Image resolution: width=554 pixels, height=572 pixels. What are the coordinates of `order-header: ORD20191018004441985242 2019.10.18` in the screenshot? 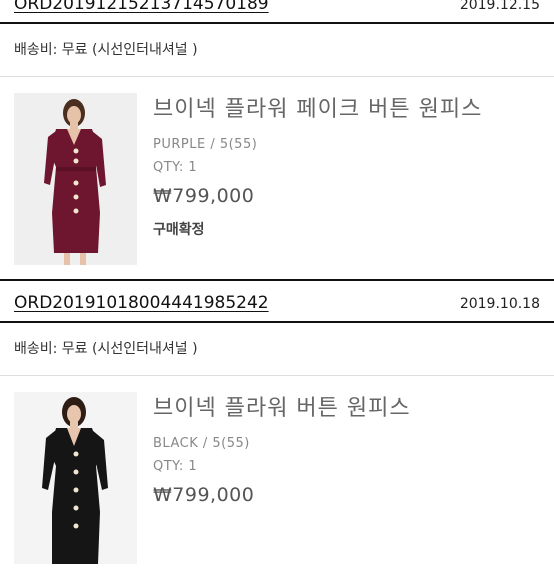 It's located at (277, 307).